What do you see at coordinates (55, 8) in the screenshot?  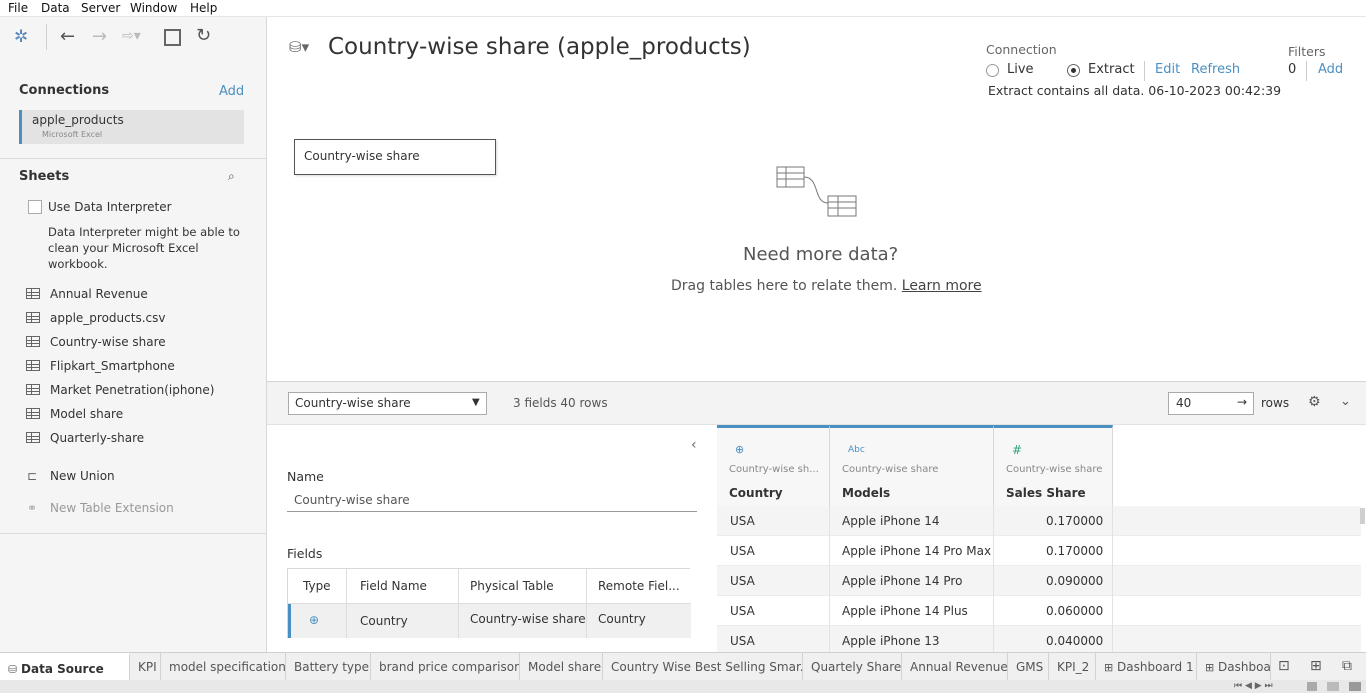 I see `menu-data: Data` at bounding box center [55, 8].